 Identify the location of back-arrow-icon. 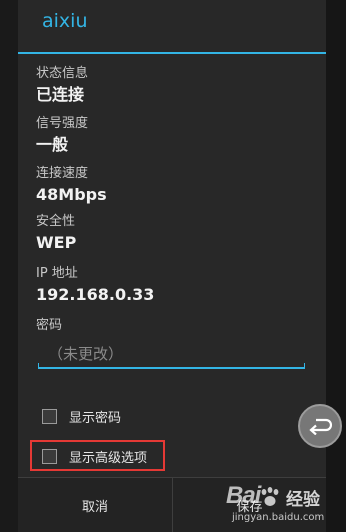
(320, 426).